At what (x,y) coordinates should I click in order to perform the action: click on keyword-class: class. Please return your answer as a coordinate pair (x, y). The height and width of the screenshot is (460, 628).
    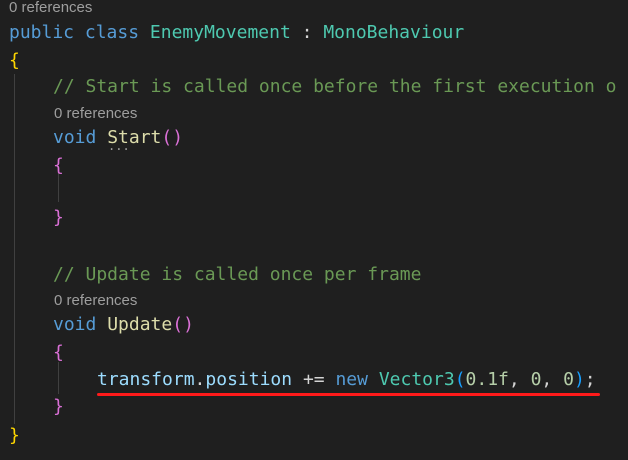
    Looking at the image, I should click on (112, 32).